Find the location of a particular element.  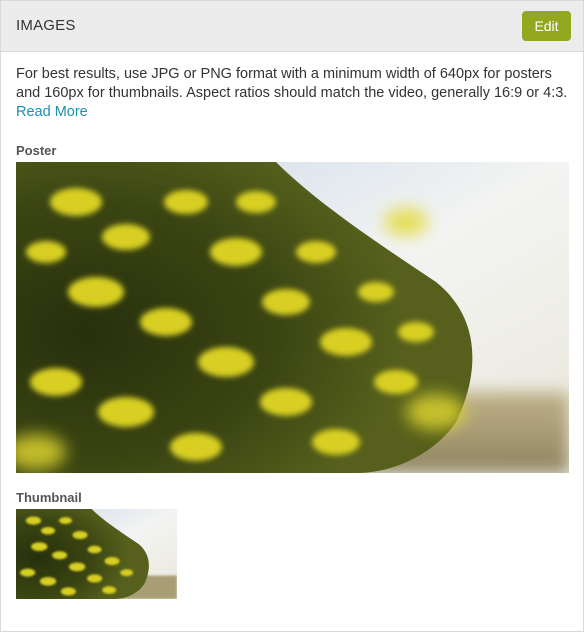

thumbnail-label: Thumbnail is located at coordinates (49, 497).